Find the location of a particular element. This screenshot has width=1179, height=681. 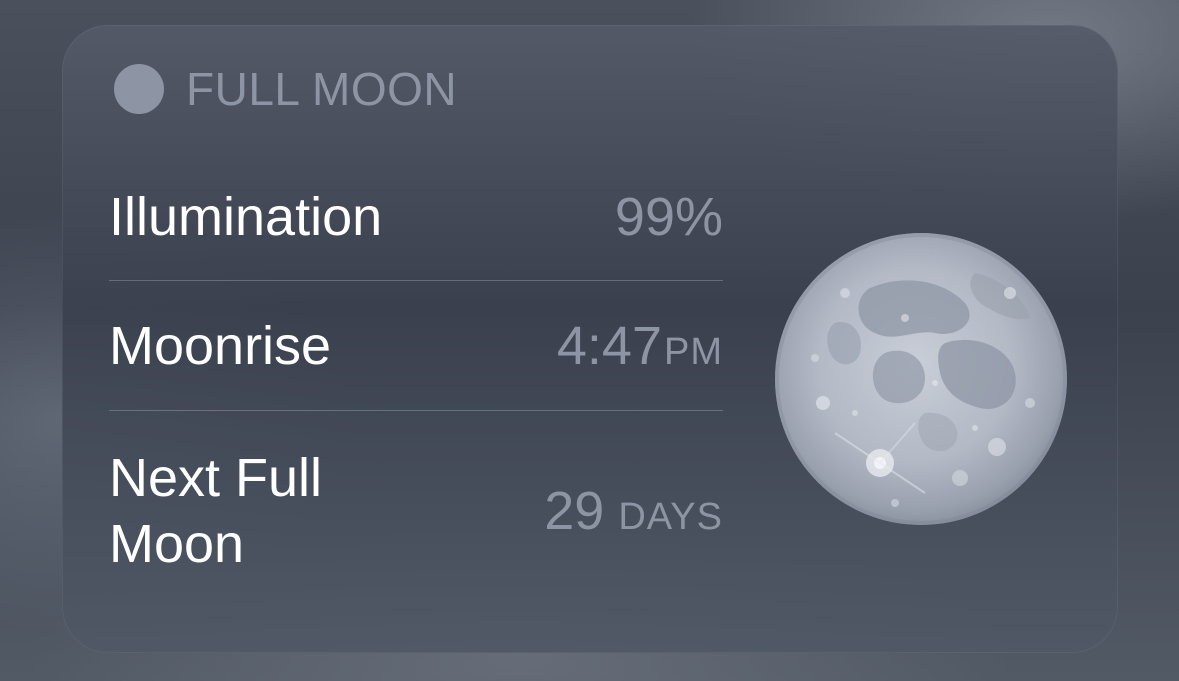

moon-illustration-icon is located at coordinates (921, 379).